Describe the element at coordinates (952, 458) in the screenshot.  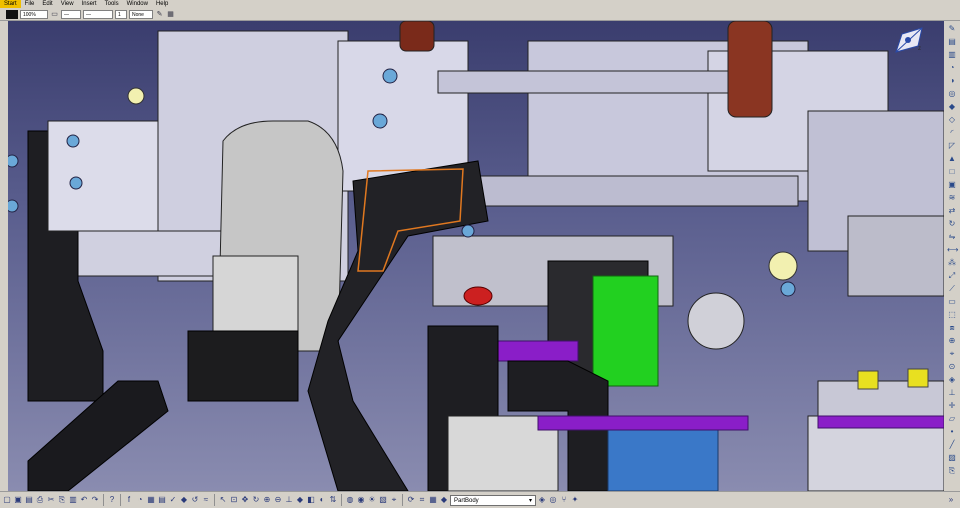
I see `apply-material-icon: ▨` at that location.